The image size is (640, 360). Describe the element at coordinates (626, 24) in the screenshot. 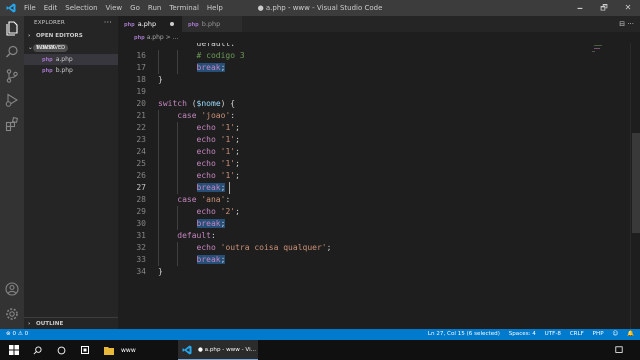

I see `editor-actions: ⊟ ···` at that location.